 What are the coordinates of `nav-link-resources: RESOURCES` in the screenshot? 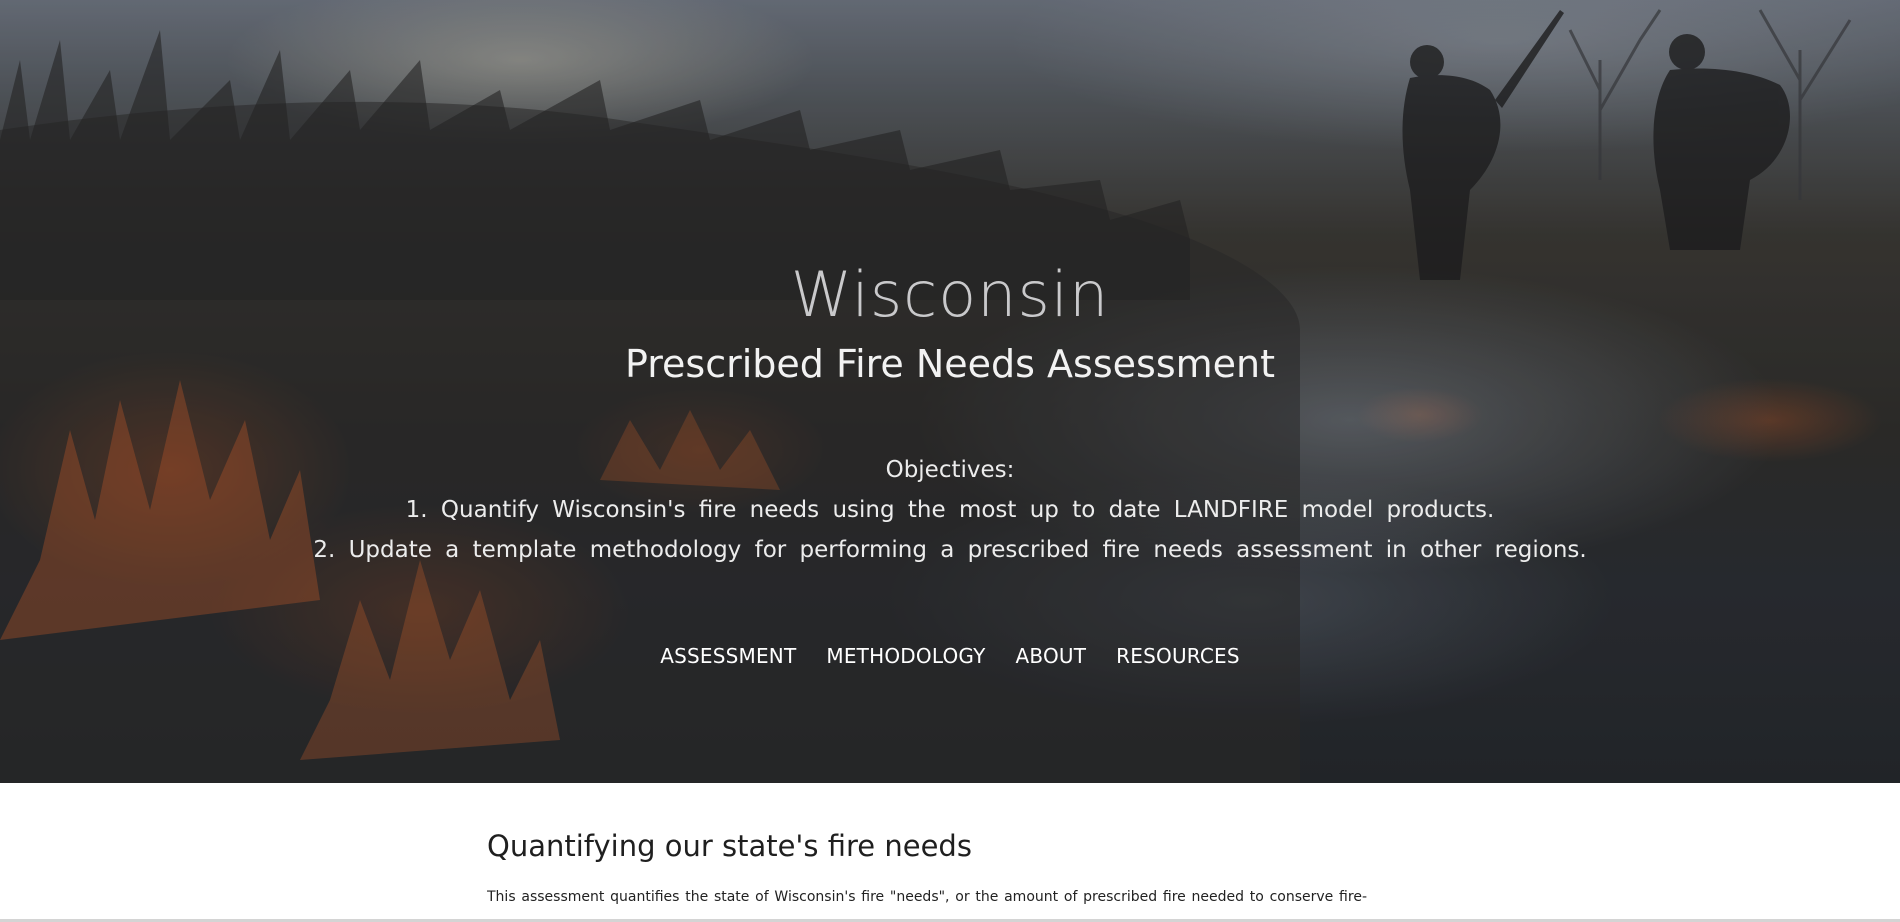 It's located at (1178, 656).